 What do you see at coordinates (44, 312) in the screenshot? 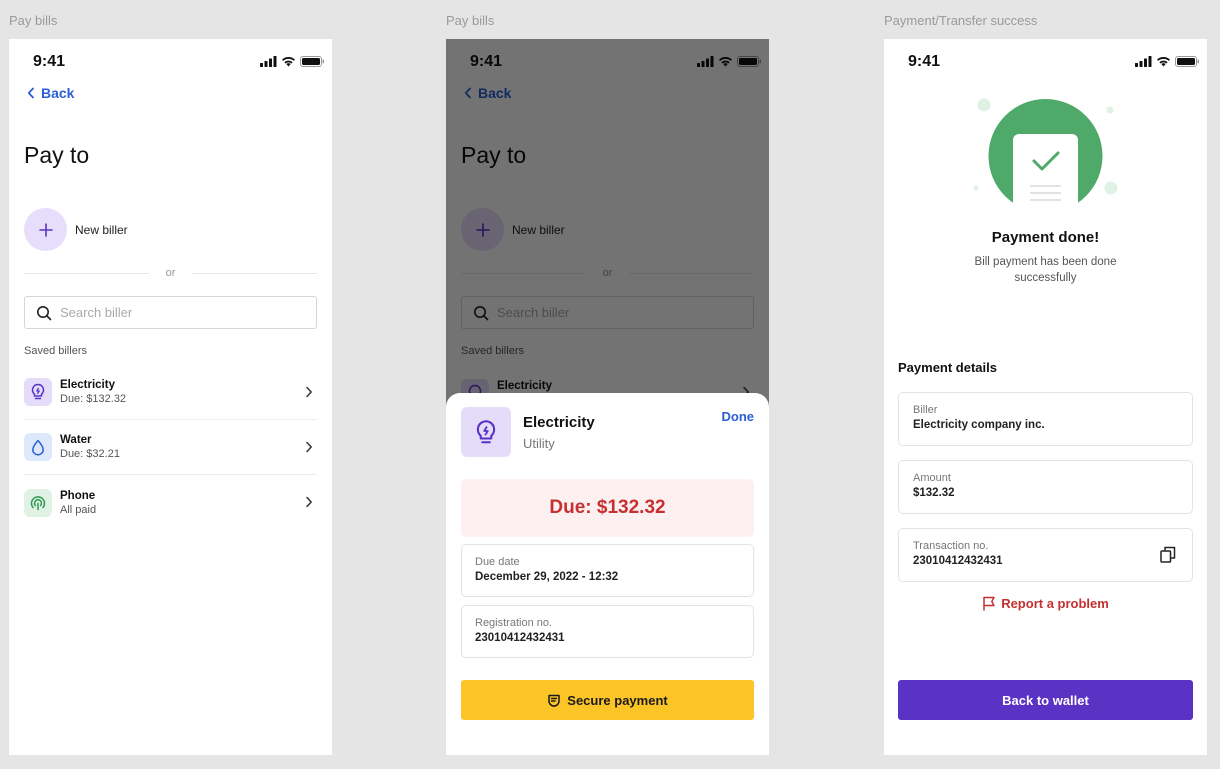
I see `search-icon` at bounding box center [44, 312].